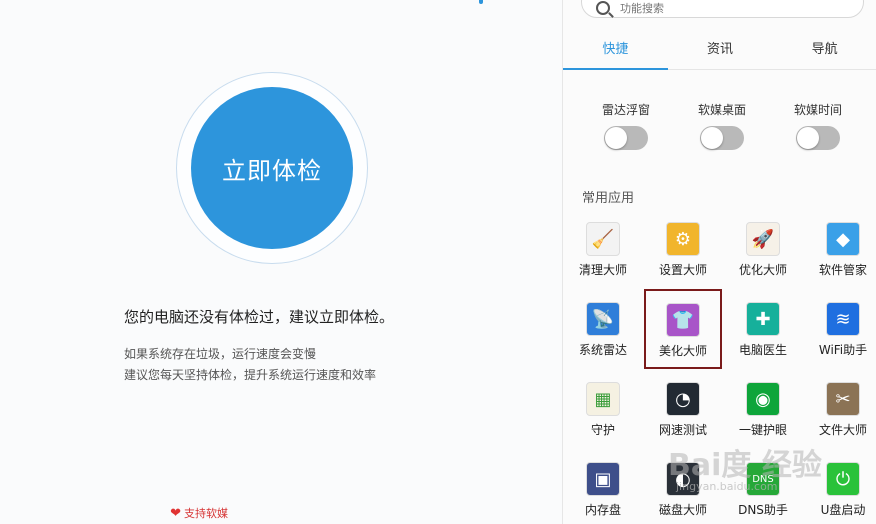 The height and width of the screenshot is (524, 876). Describe the element at coordinates (683, 479) in the screenshot. I see `disk-icon: ◐` at that location.